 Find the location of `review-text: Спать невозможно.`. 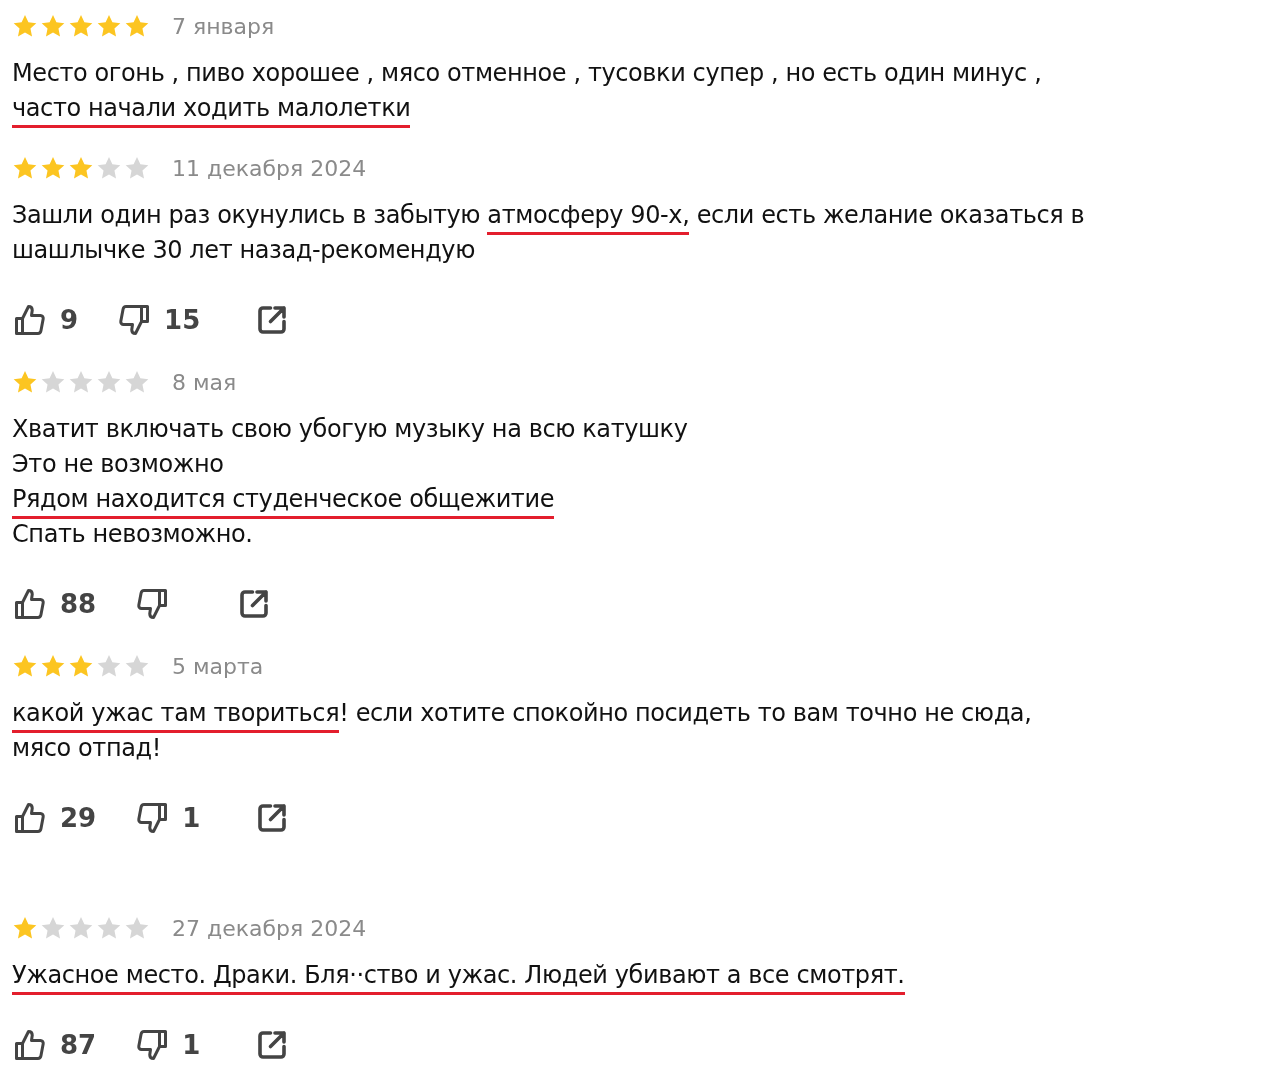

review-text: Спать невозможно. is located at coordinates (133, 534).